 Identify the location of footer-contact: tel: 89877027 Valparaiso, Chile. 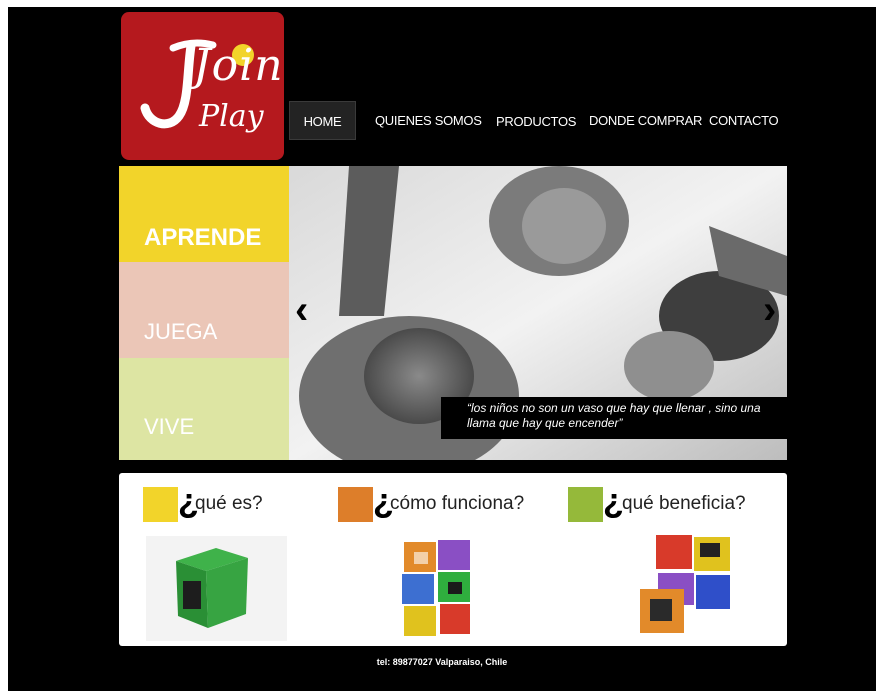
(442, 662).